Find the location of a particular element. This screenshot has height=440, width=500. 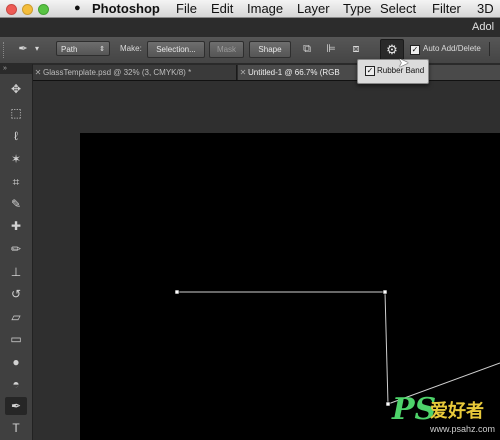

menu-image: Image is located at coordinates (265, 8).